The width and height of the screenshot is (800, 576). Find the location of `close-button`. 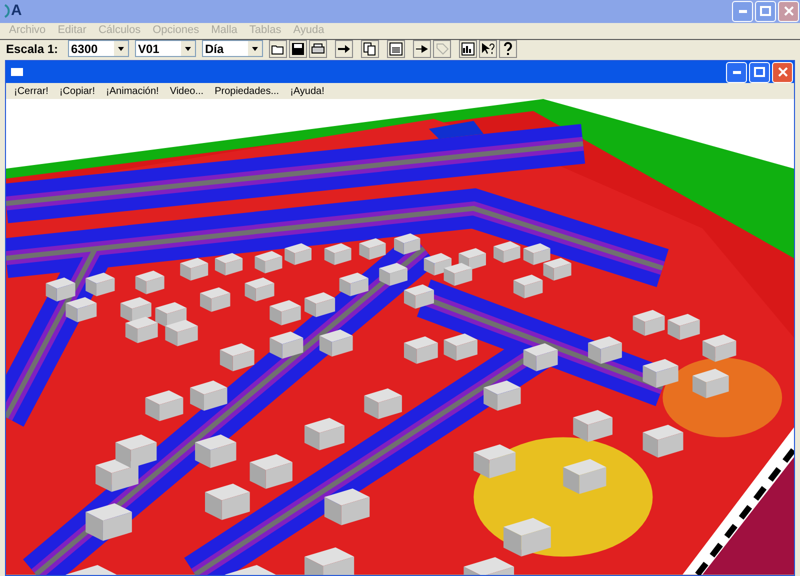

close-button is located at coordinates (782, 72).